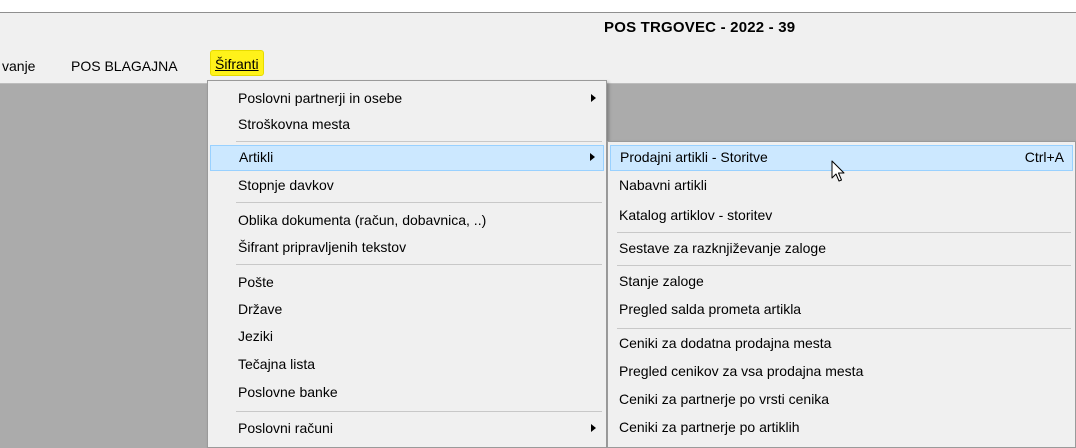 The image size is (1076, 448). Describe the element at coordinates (696, 215) in the screenshot. I see `submenu-item-label: Katalog artiklov - storitev` at that location.